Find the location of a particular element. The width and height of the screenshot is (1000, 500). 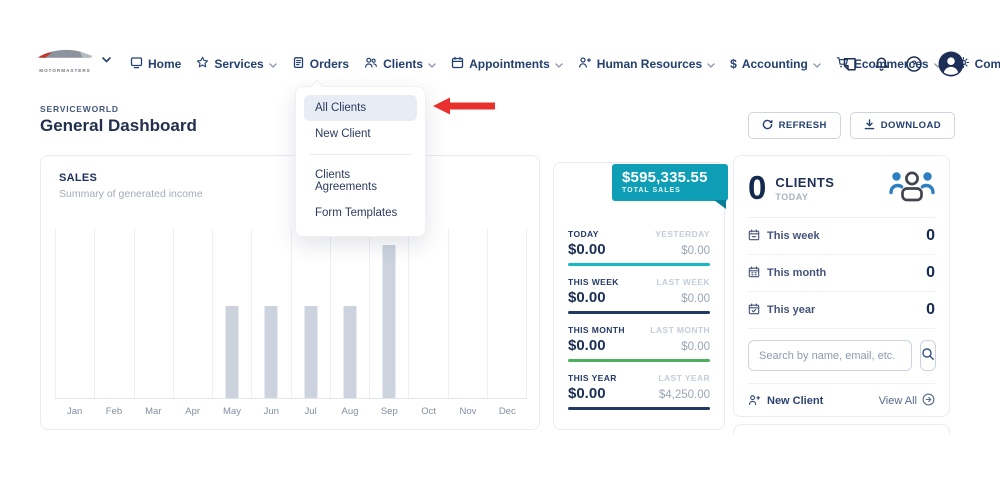

nav-item-appointments: Appointments is located at coordinates (507, 64).